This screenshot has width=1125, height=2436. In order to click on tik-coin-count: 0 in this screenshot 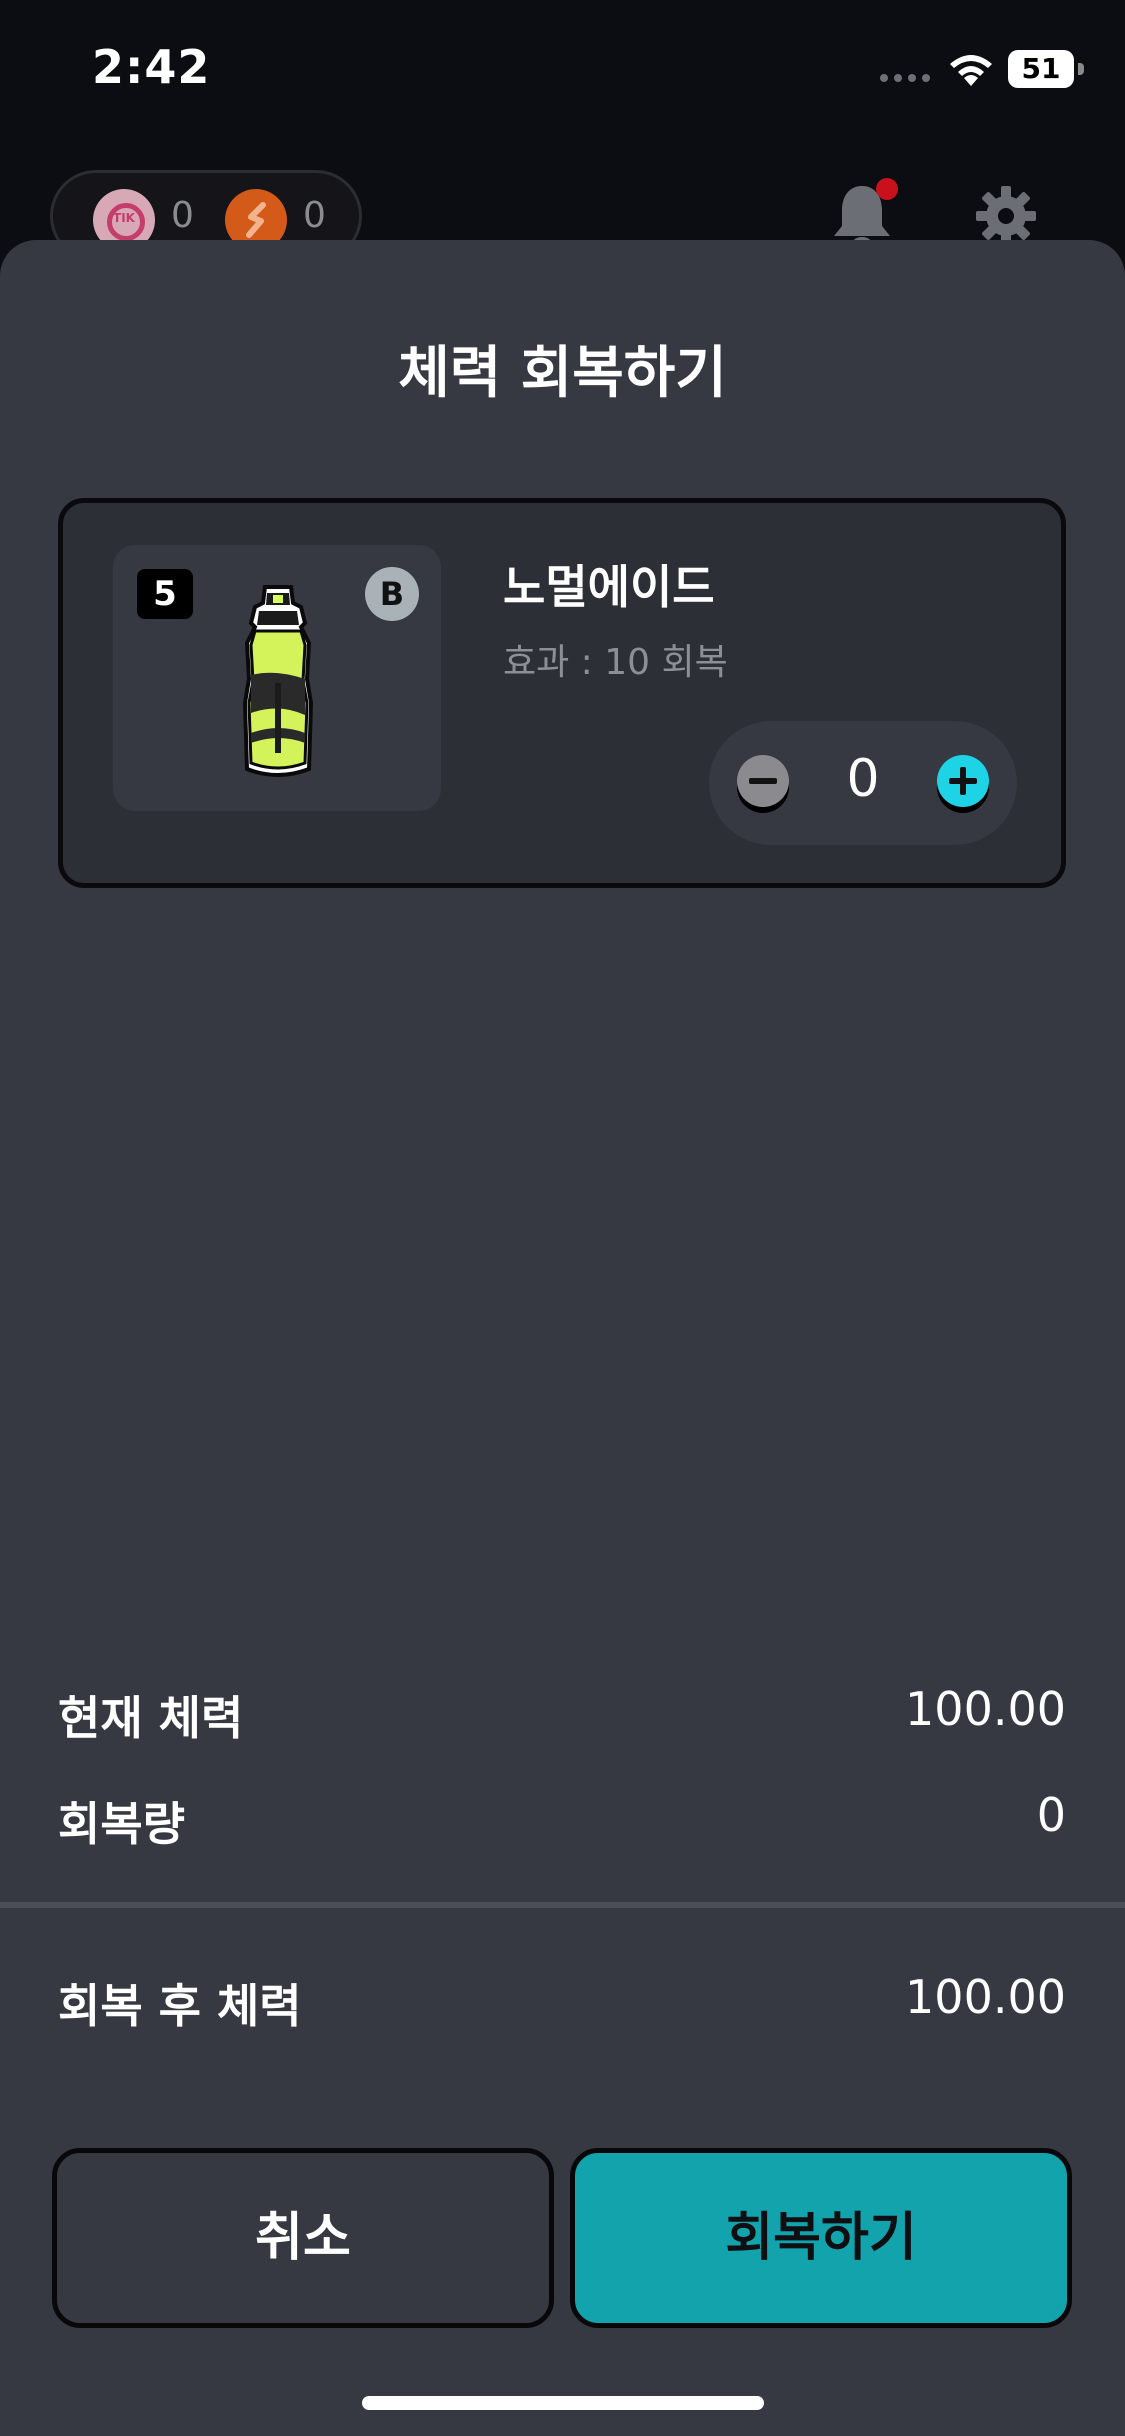, I will do `click(182, 215)`.